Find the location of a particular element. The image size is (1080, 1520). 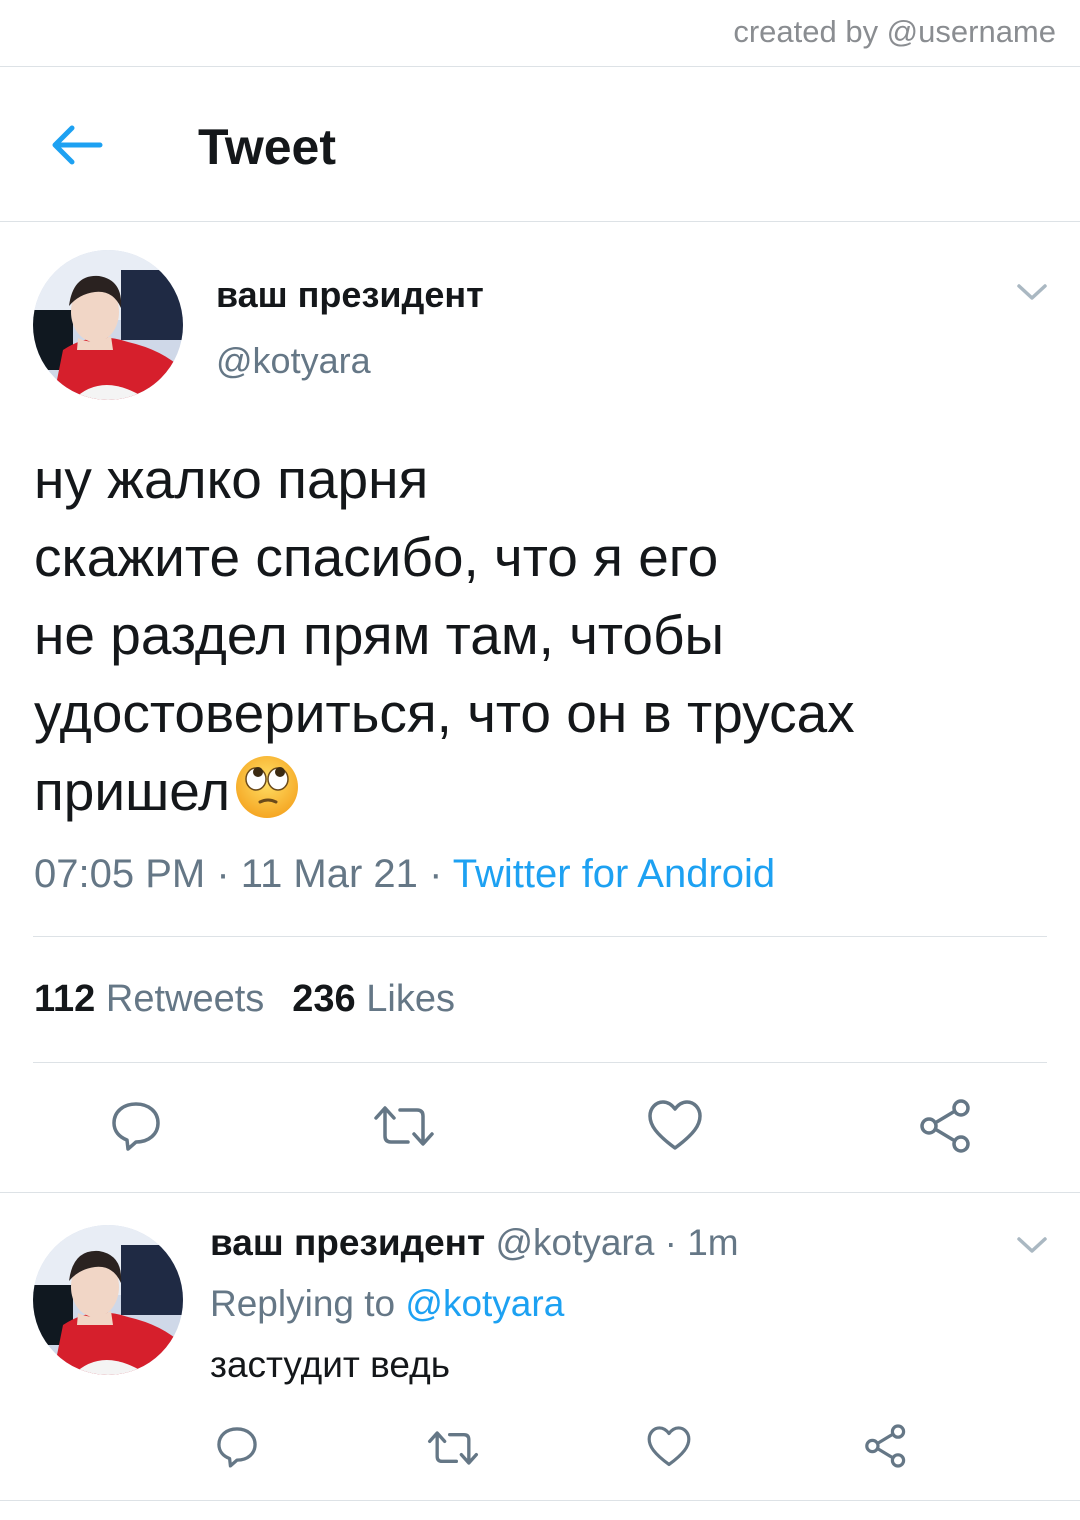

reply-avatar is located at coordinates (108, 1300).